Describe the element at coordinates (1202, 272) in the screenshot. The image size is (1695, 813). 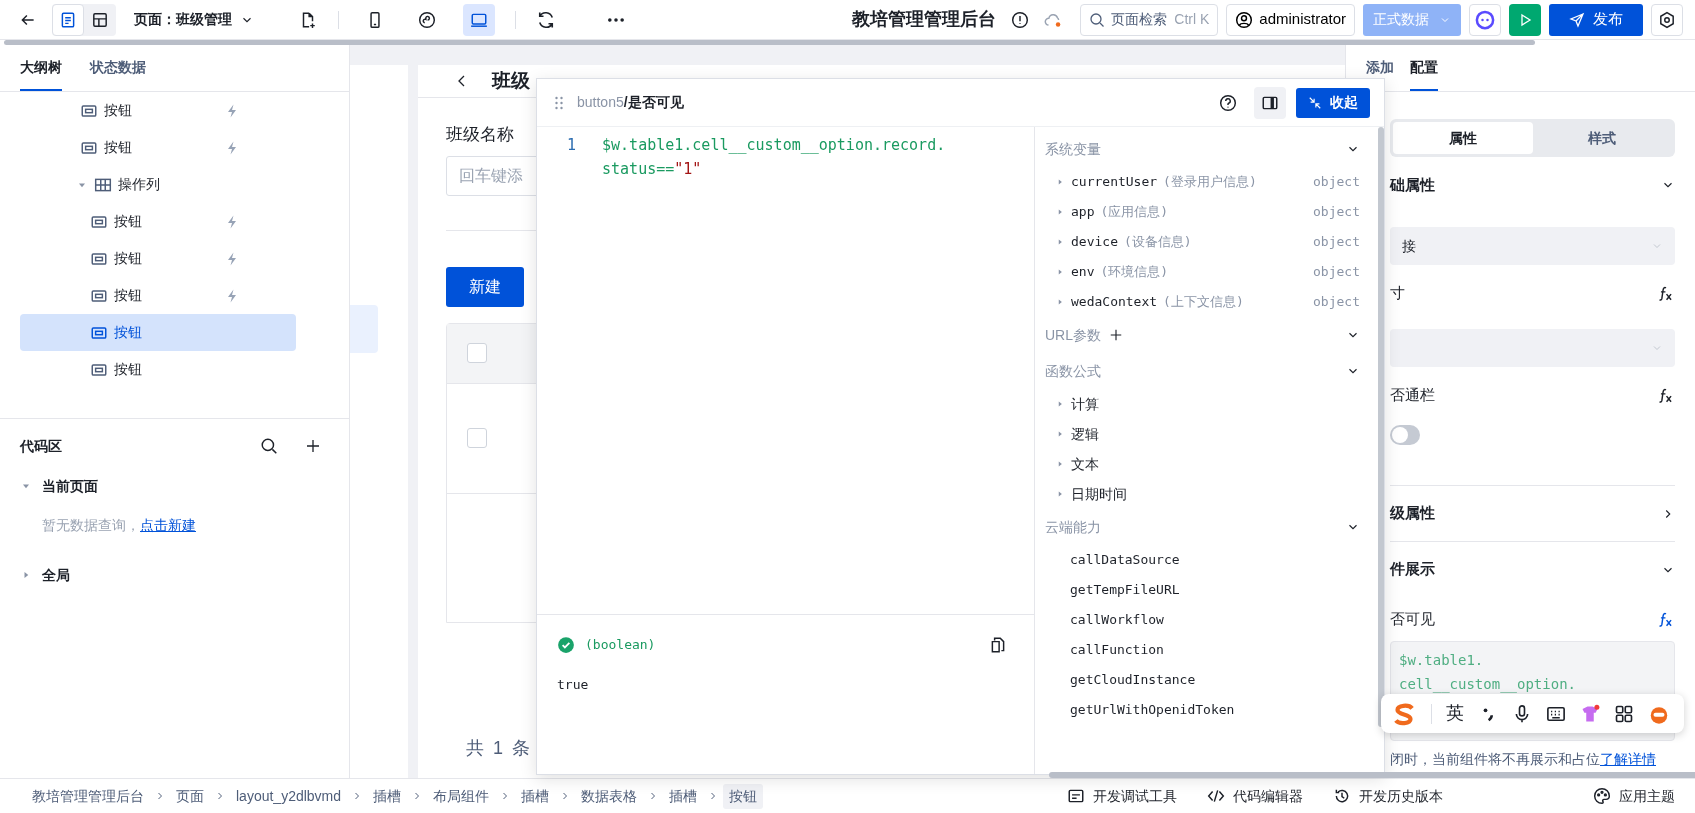
I see `variable-item: env (环境信息) object` at that location.